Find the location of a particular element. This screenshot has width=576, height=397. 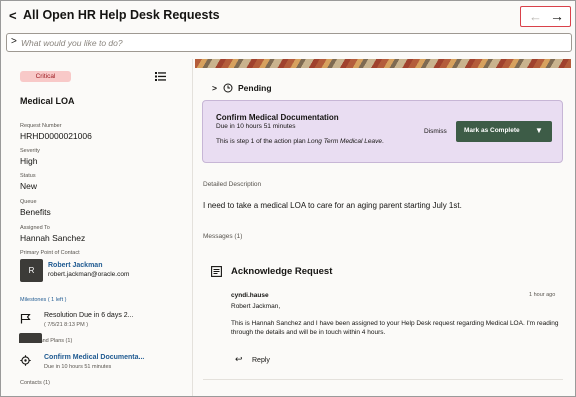

action-plan-due: Due in 10 hours 51 minutes is located at coordinates (78, 367).